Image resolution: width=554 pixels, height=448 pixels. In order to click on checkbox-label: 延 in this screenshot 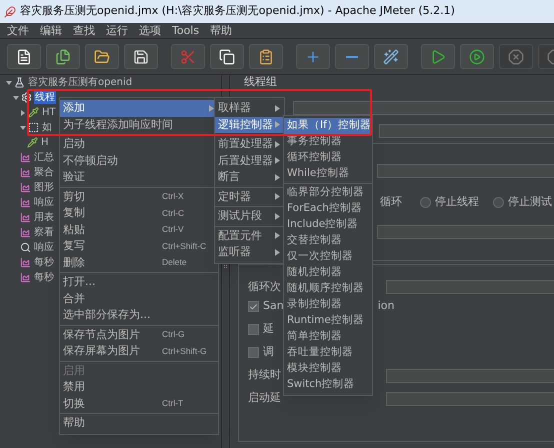, I will do `click(268, 329)`.